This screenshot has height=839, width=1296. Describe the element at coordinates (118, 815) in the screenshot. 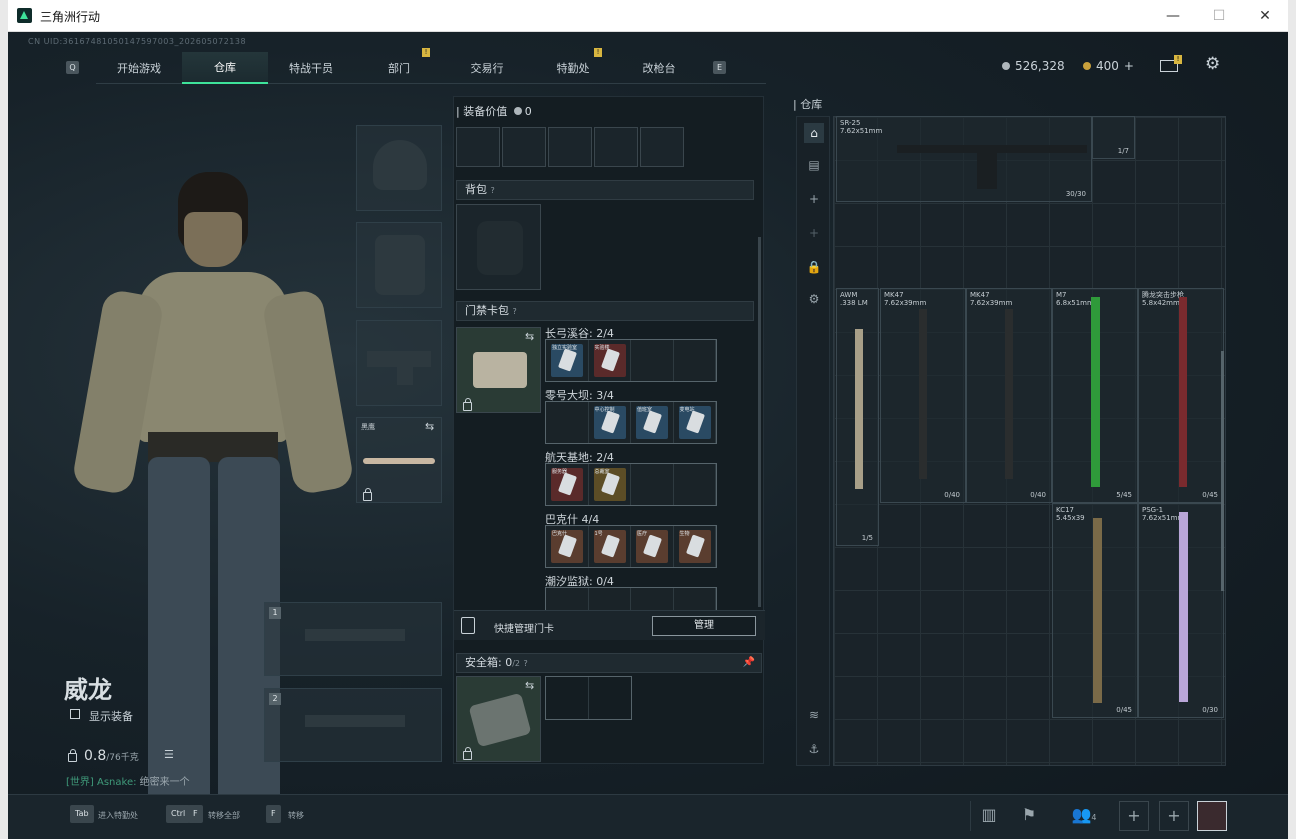

I see `enter-special-label: 进入特勤处` at that location.